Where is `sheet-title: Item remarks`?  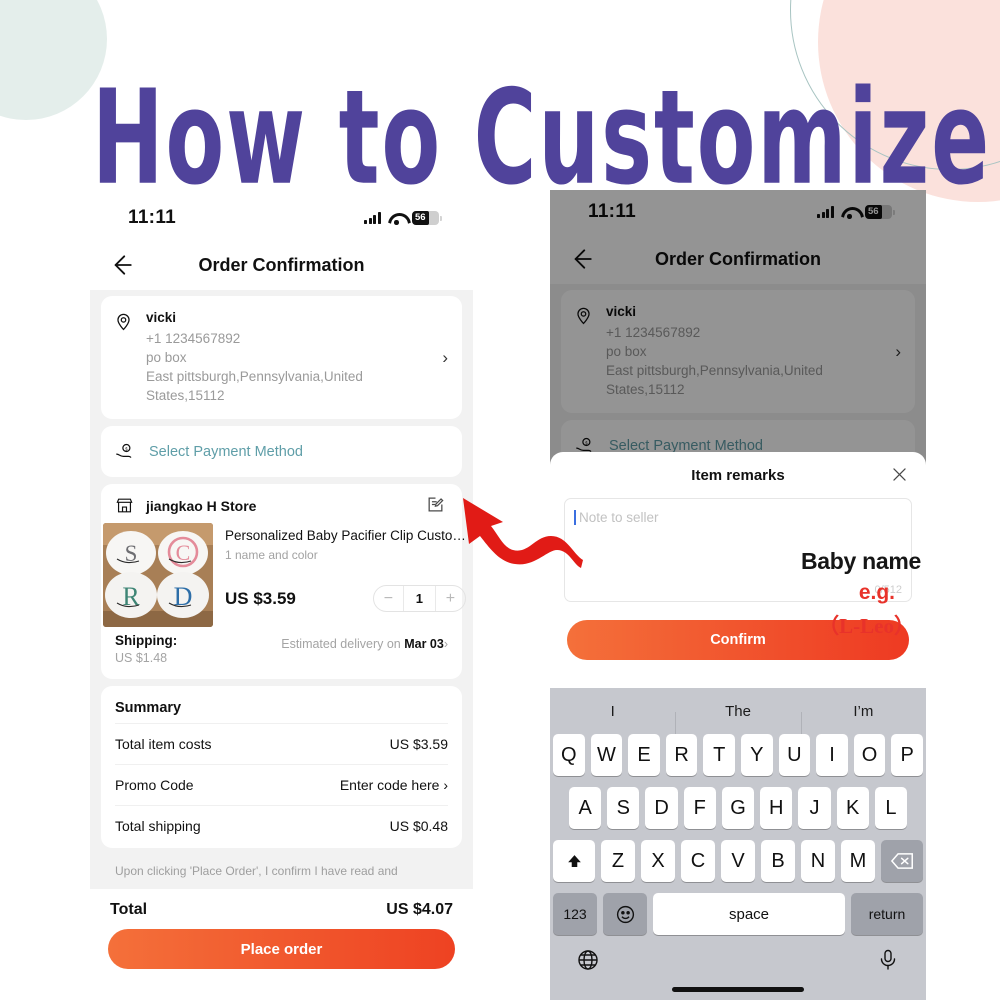 sheet-title: Item remarks is located at coordinates (738, 475).